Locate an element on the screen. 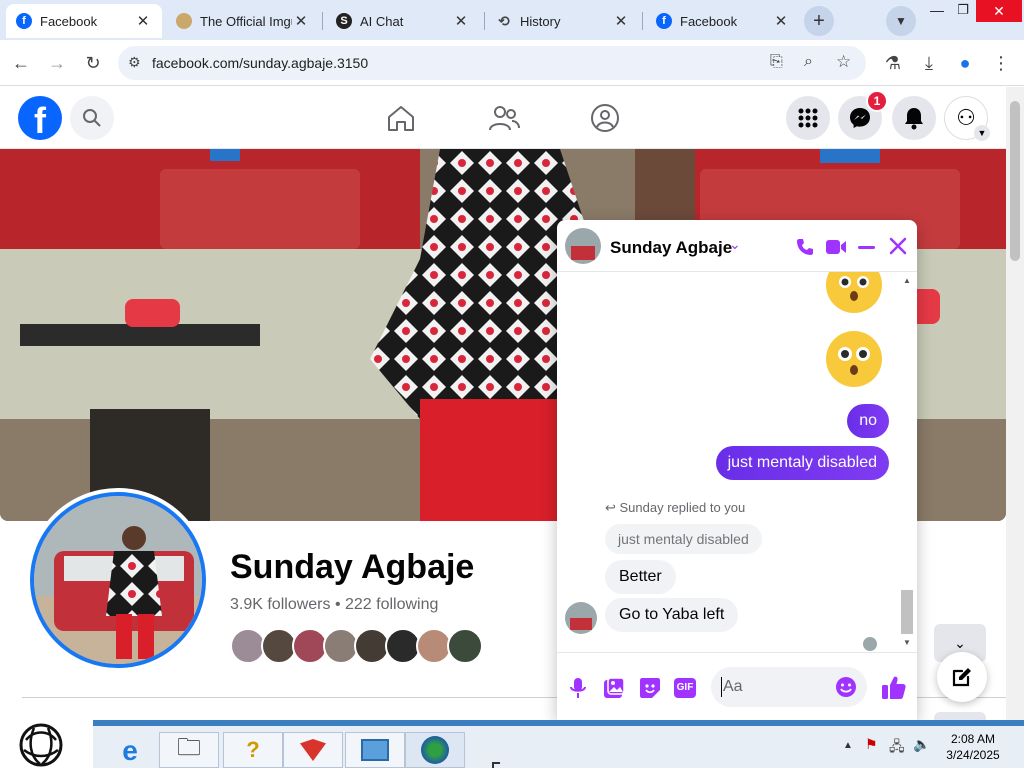 This screenshot has height=771, width=1024. tab-imgur: The Official Imgur ✕ is located at coordinates (243, 21).